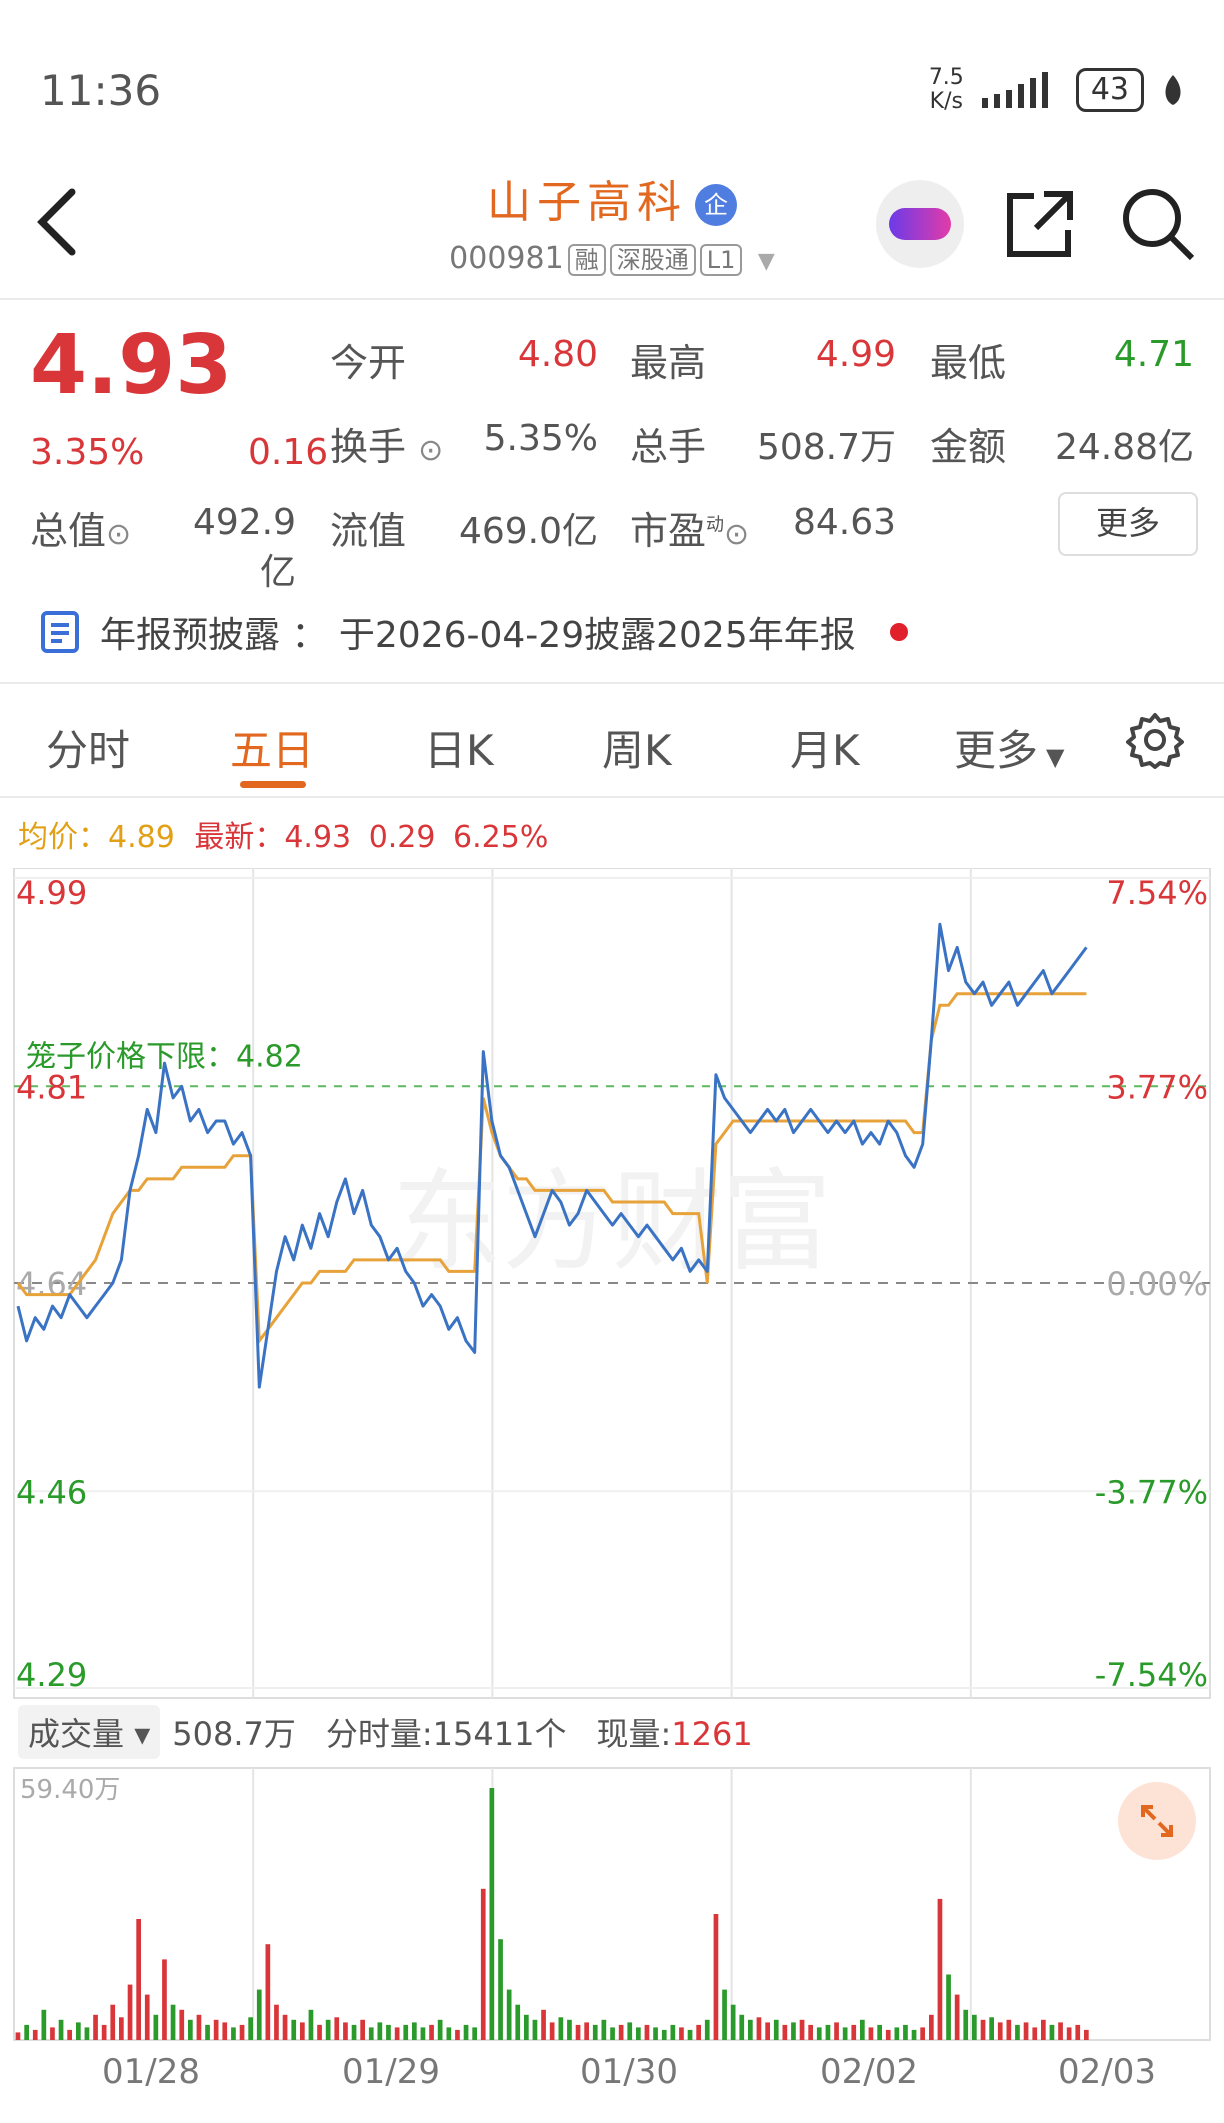 The width and height of the screenshot is (1224, 2123). What do you see at coordinates (766, 261) in the screenshot?
I see `dropdown-icon: ▼` at bounding box center [766, 261].